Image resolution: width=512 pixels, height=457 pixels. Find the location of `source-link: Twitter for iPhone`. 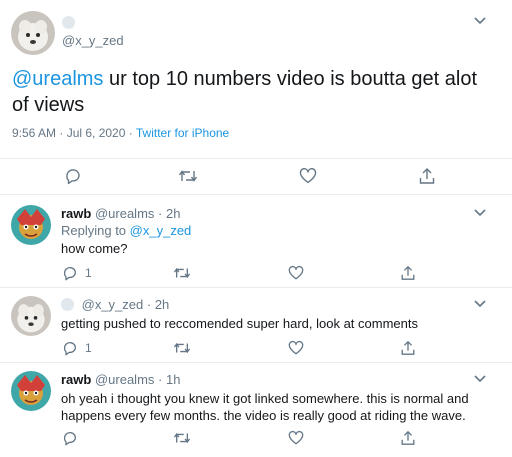

source-link: Twitter for iPhone is located at coordinates (182, 133).